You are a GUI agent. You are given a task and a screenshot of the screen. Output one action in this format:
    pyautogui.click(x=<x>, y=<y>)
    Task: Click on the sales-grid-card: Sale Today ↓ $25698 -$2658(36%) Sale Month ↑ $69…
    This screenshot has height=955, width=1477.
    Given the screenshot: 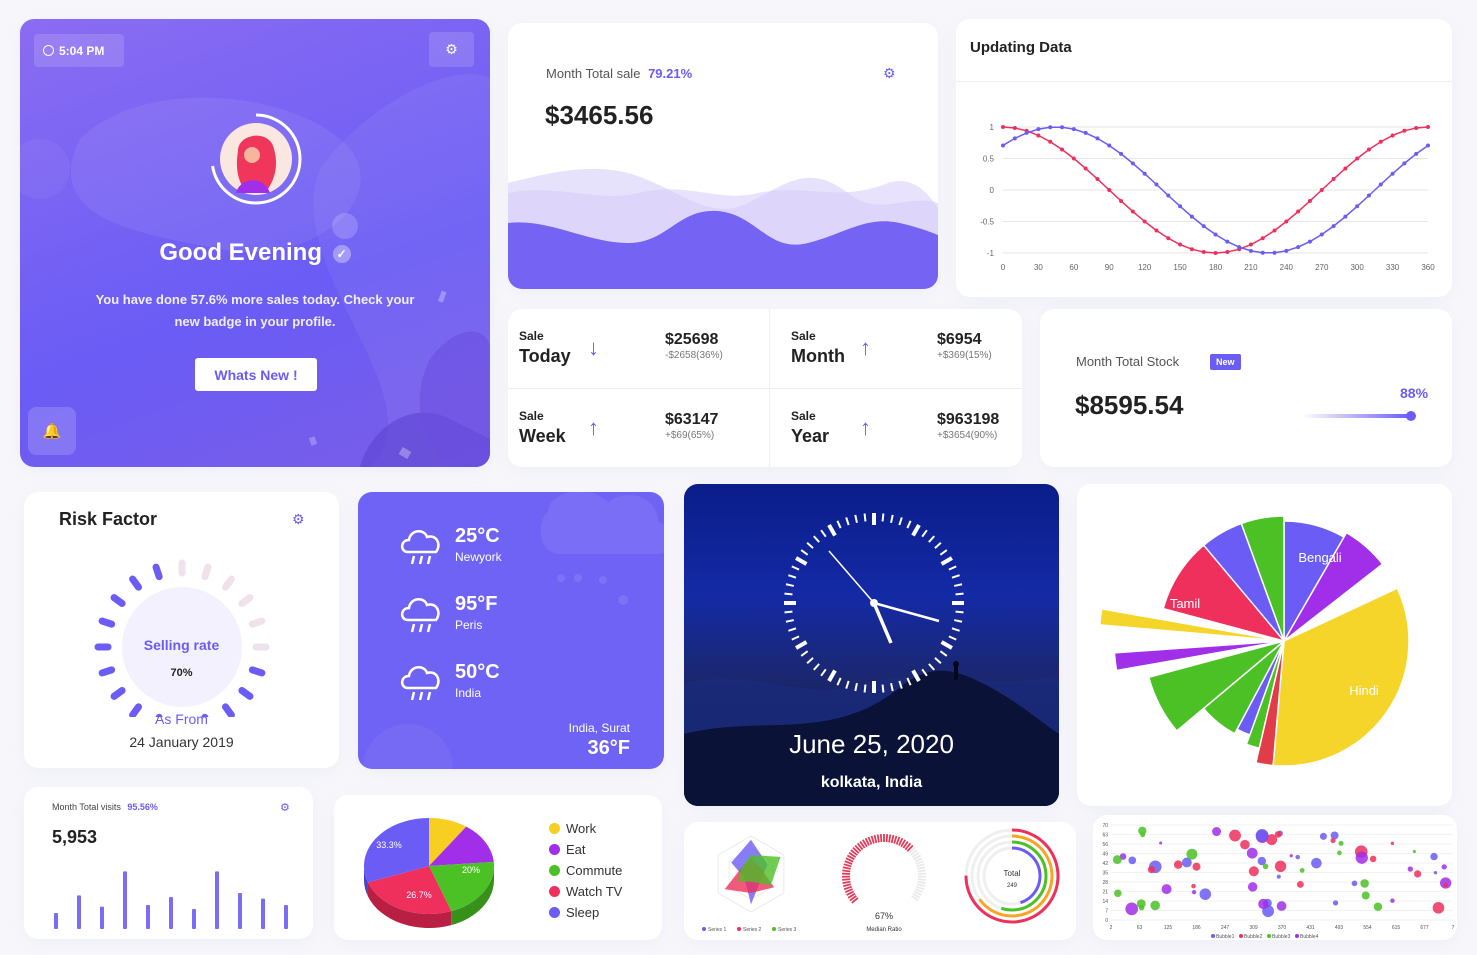 What is the action you would take?
    pyautogui.click(x=765, y=388)
    